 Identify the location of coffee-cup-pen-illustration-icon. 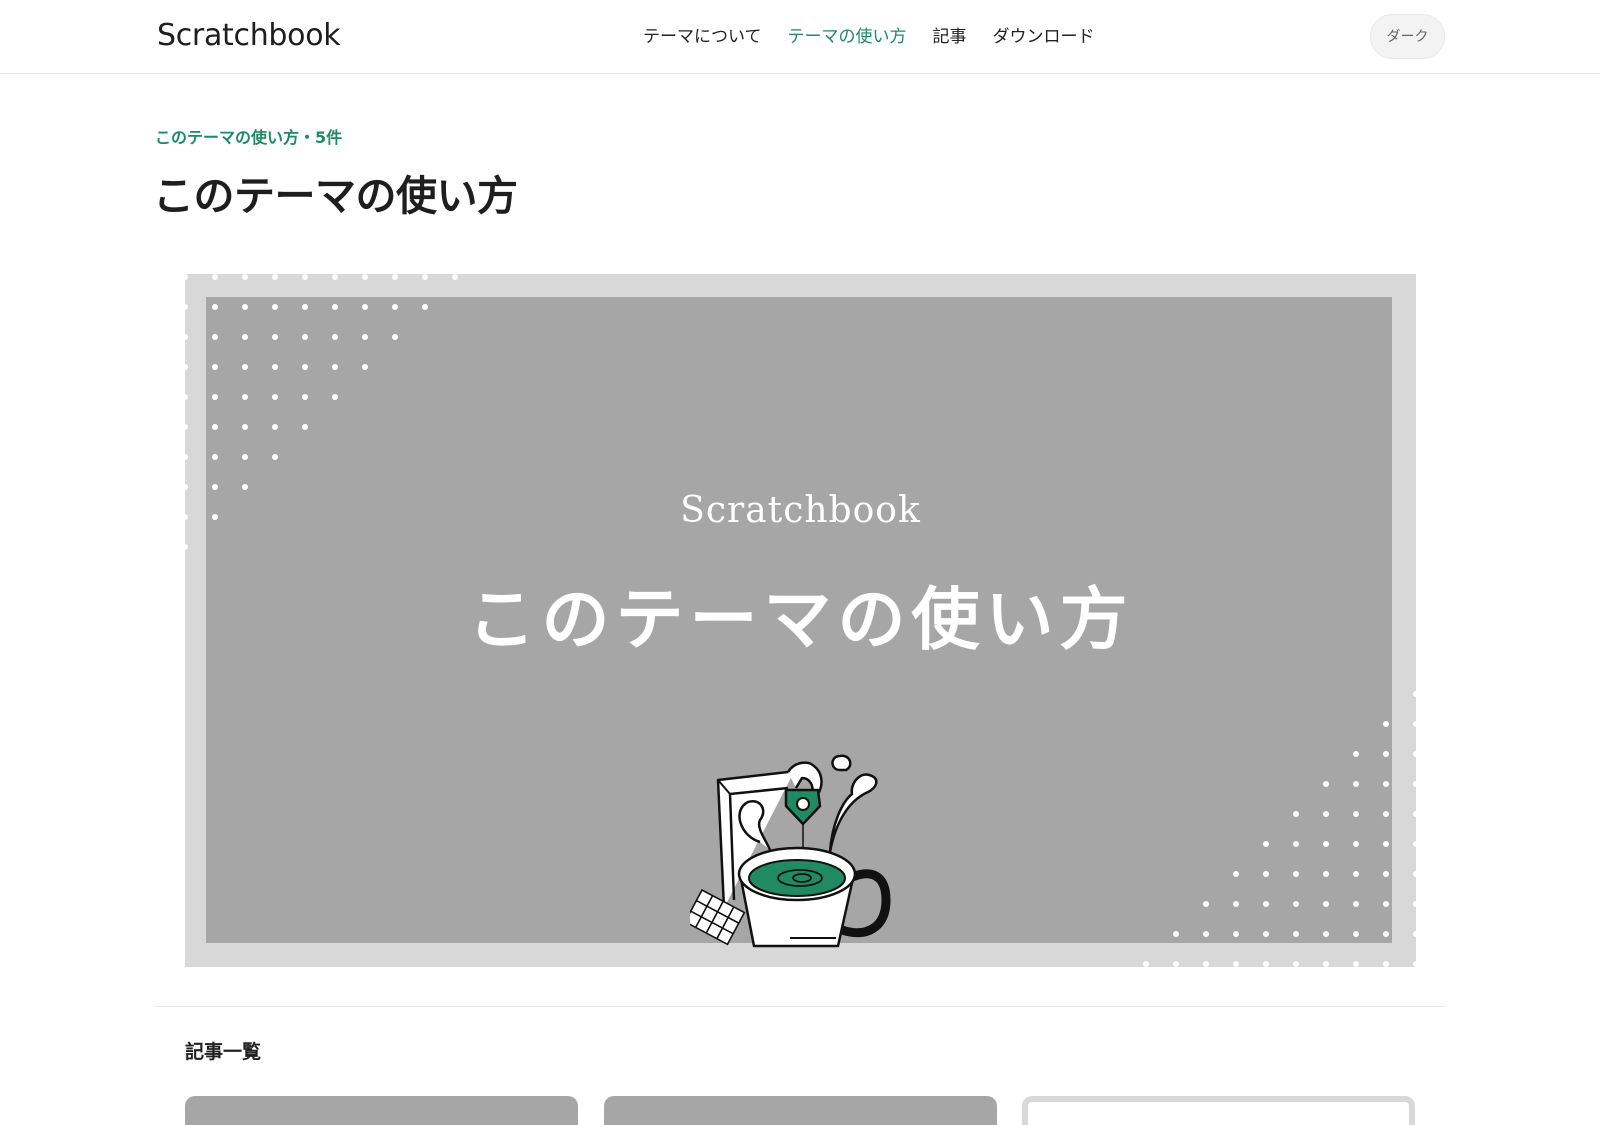
(790, 851).